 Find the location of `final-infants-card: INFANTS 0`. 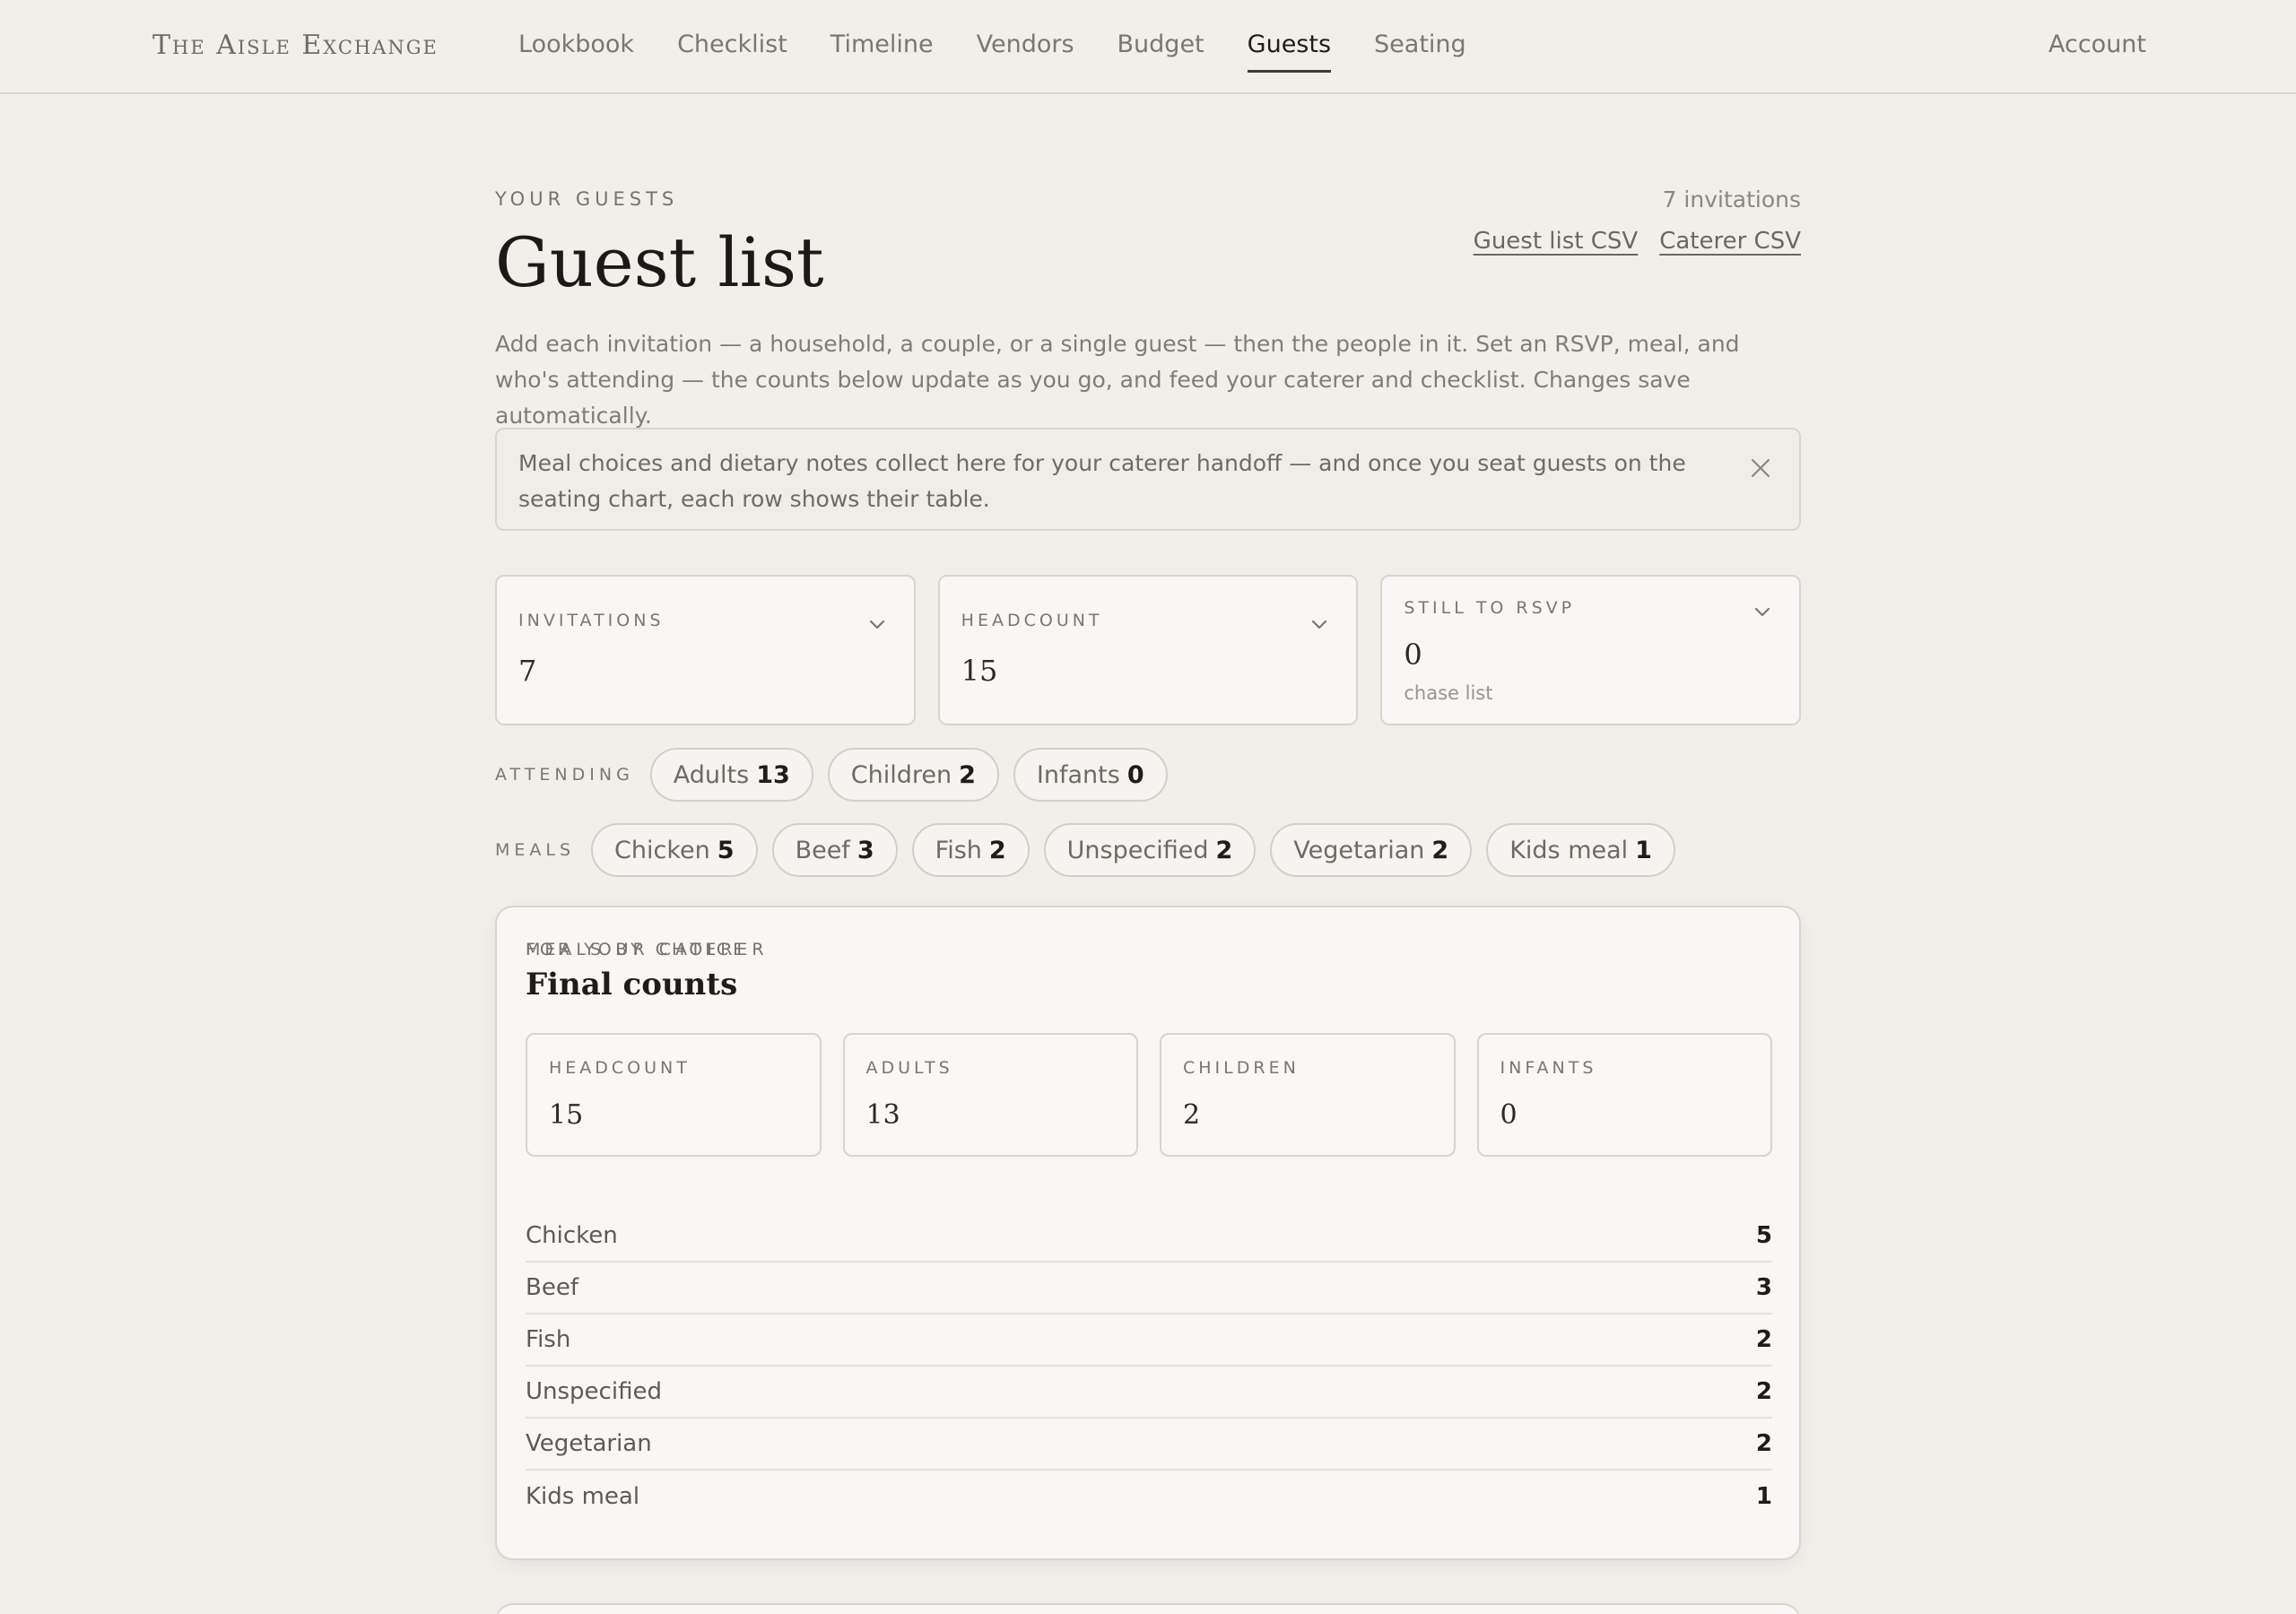

final-infants-card: INFANTS 0 is located at coordinates (1624, 1095).